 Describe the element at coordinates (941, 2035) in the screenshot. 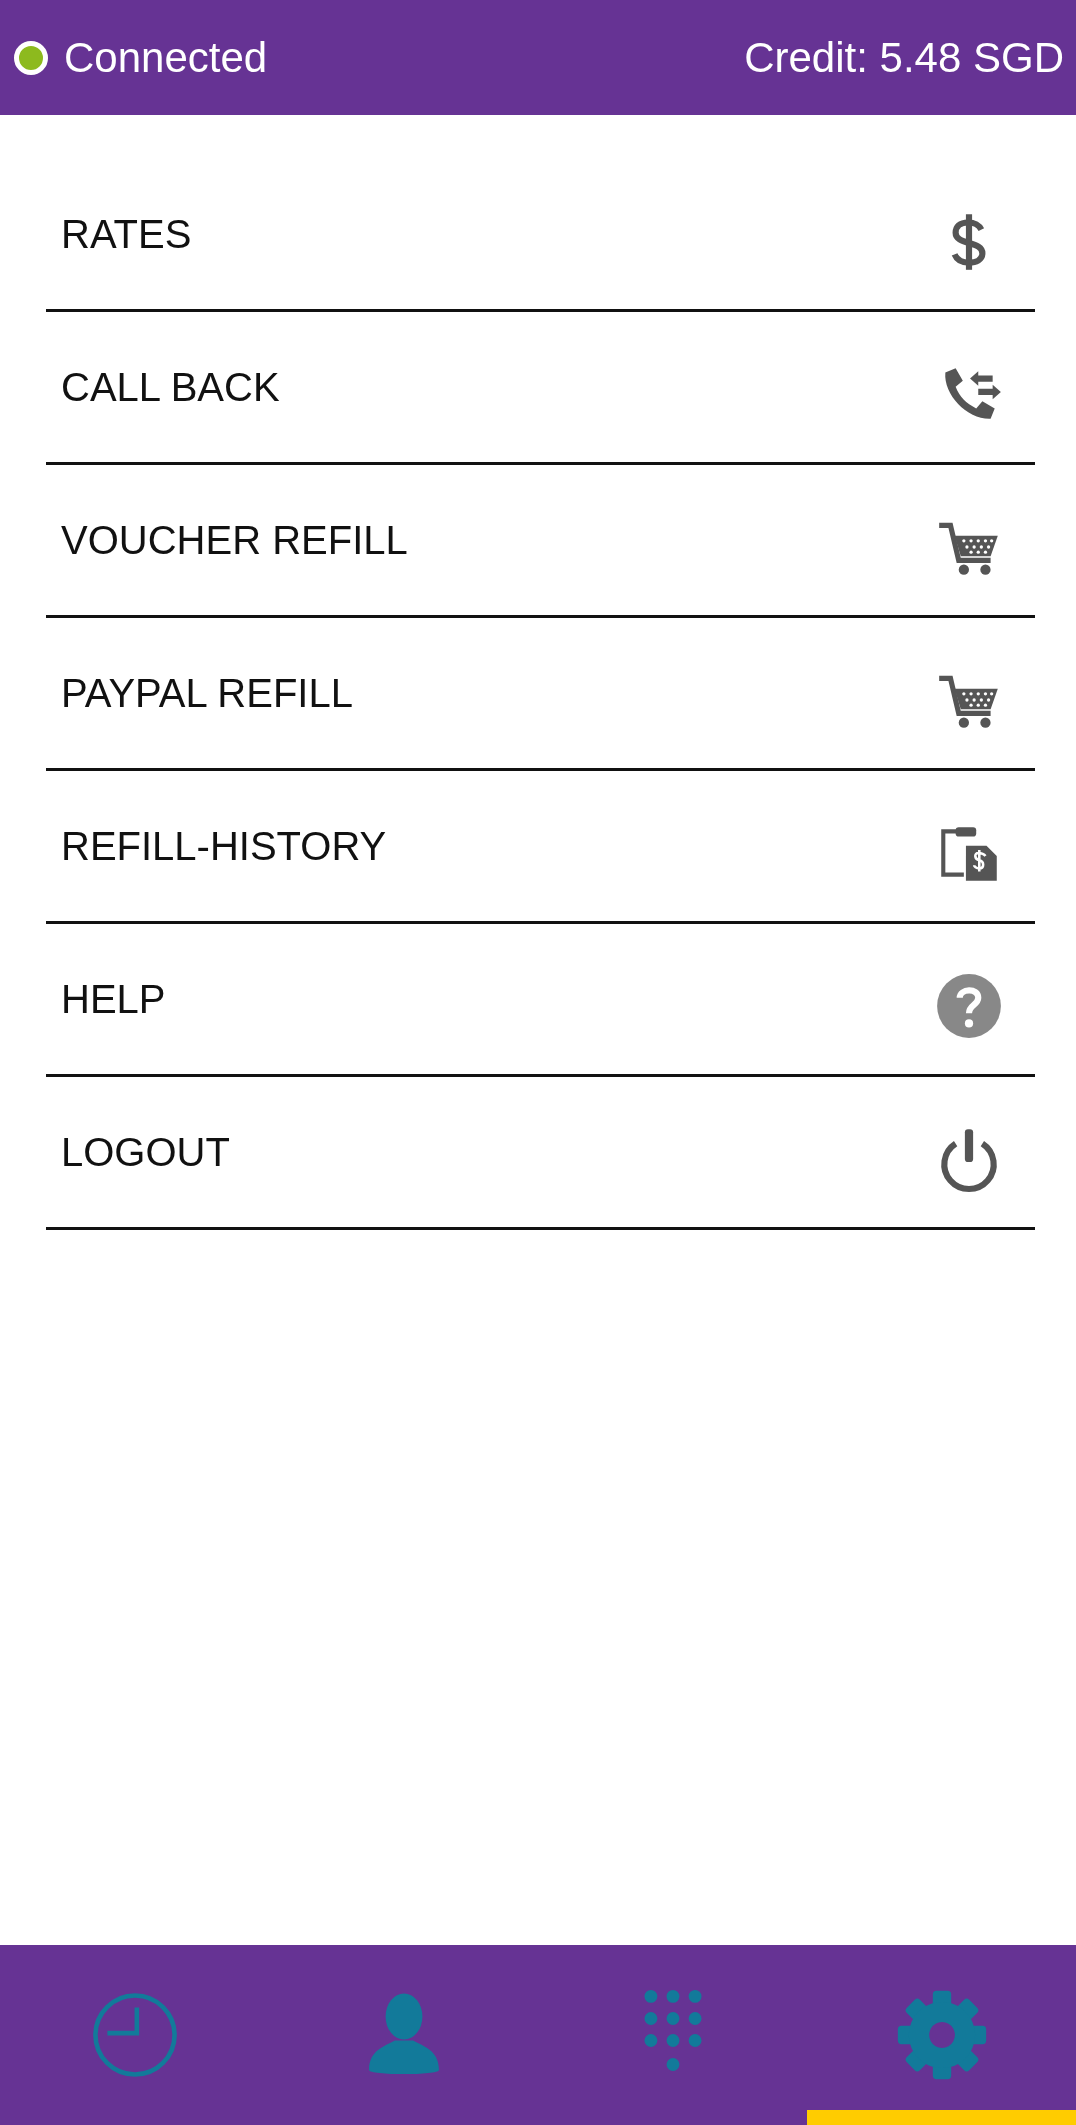

I see `settings-icon` at that location.